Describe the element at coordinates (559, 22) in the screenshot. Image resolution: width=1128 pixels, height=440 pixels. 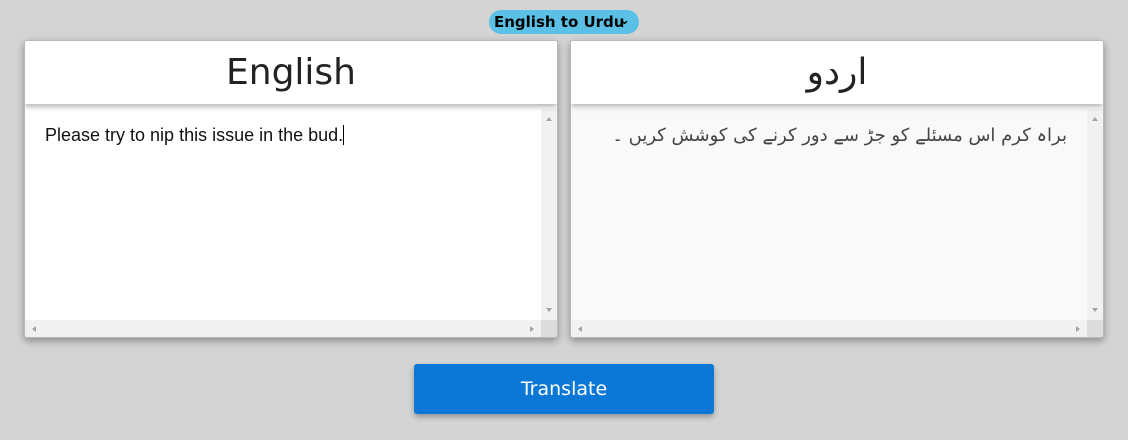
I see `language-direction-value: English to Urdu` at that location.